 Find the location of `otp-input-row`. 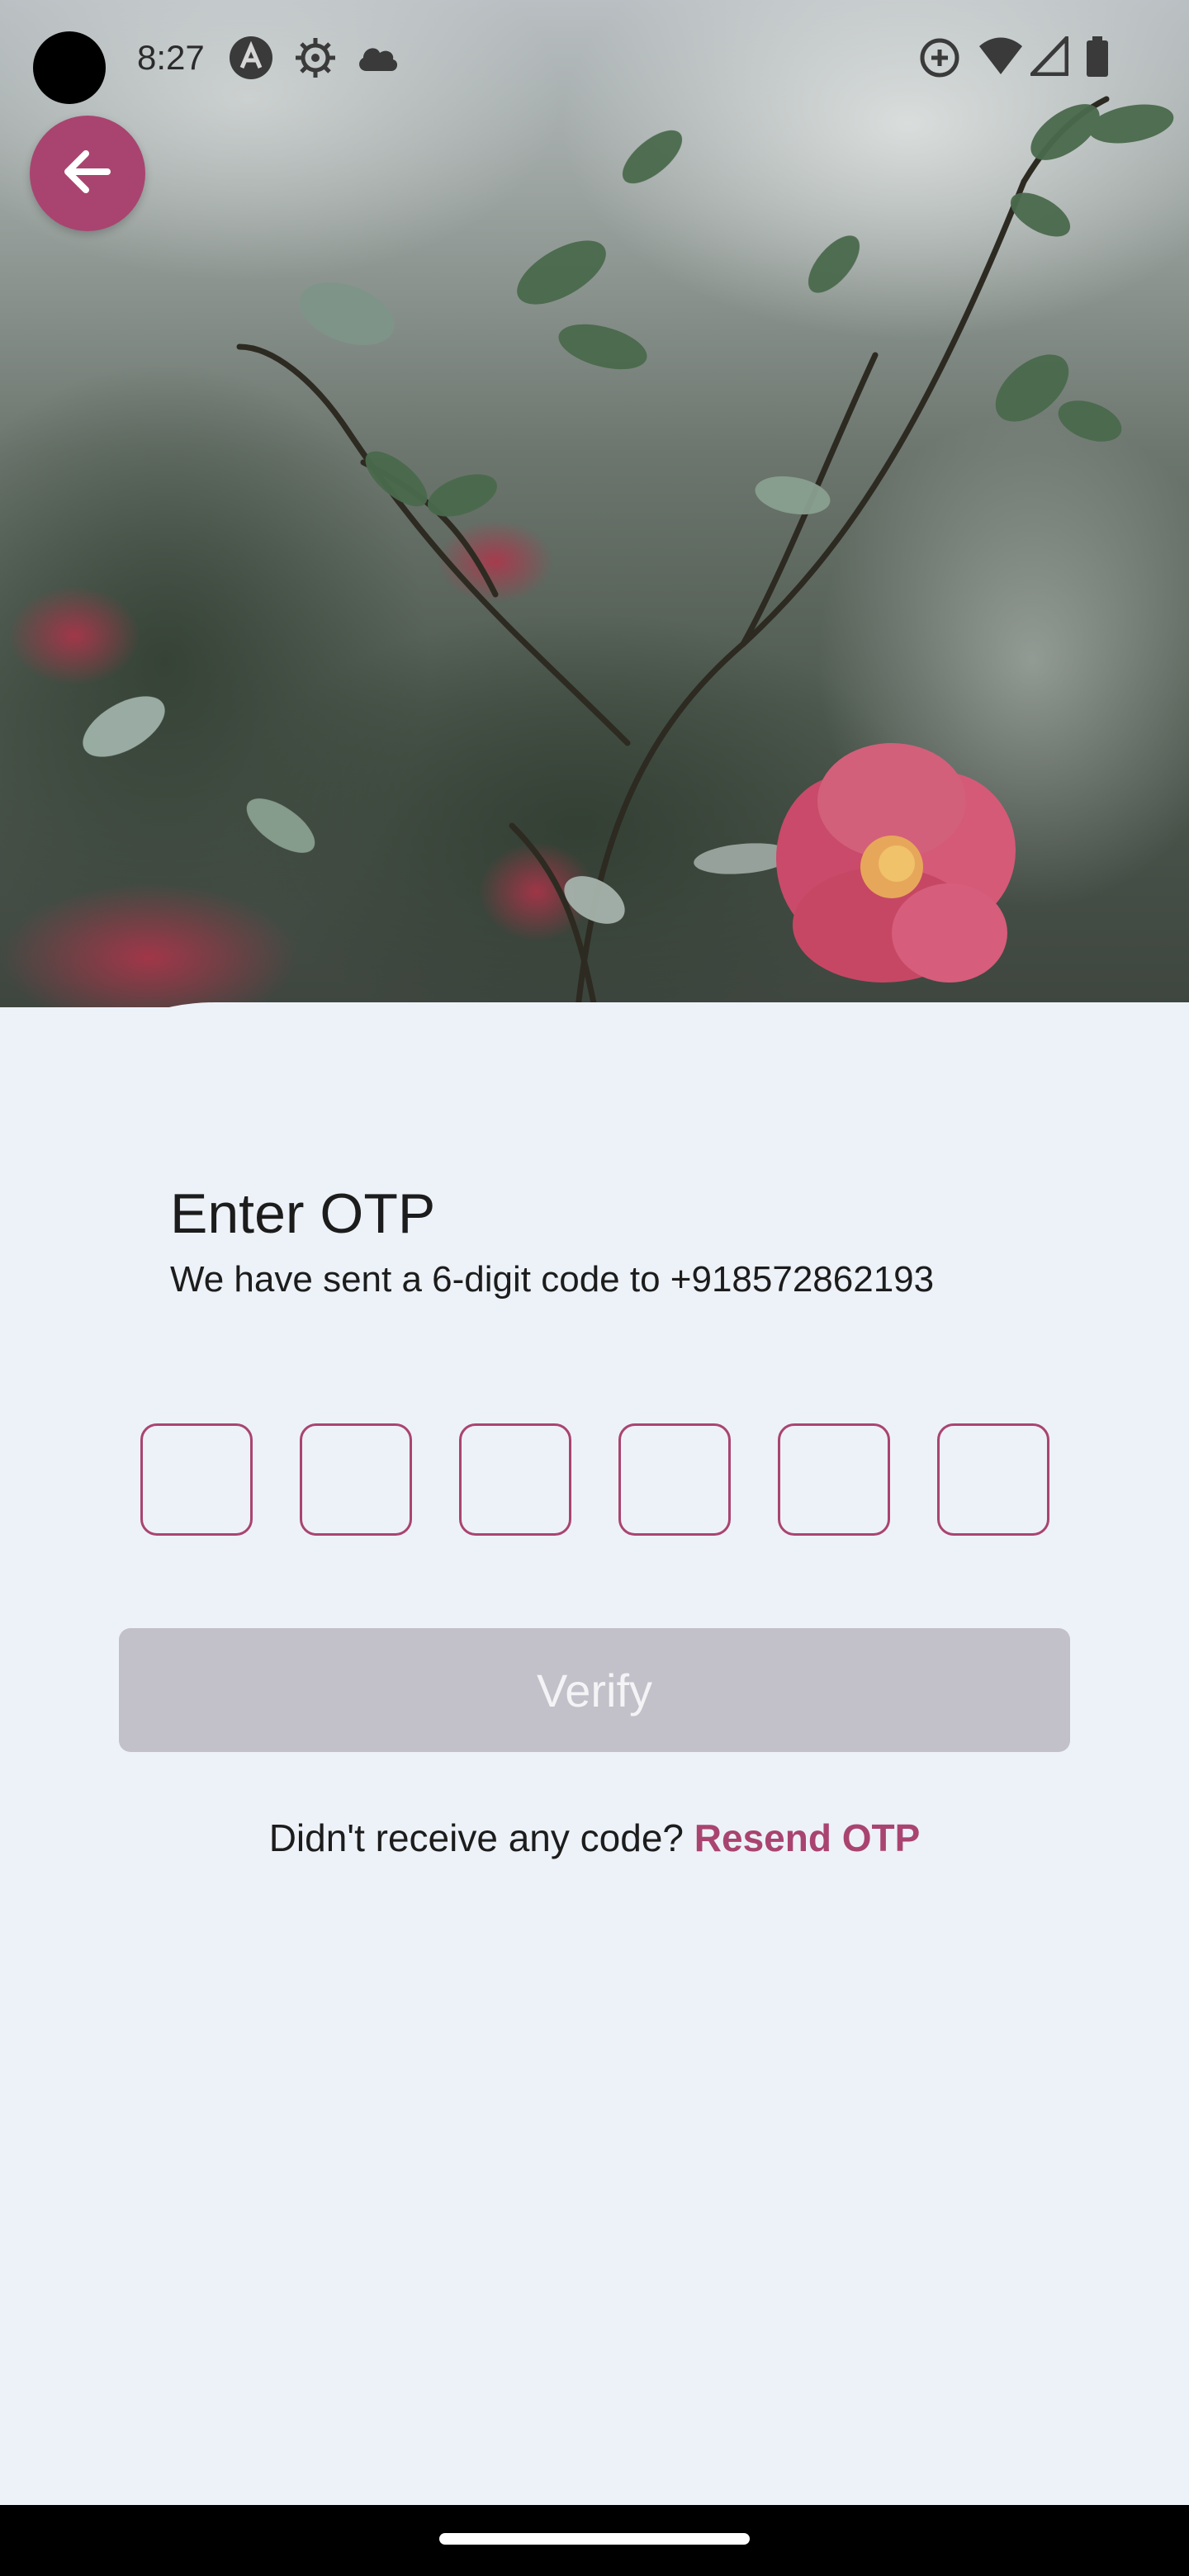

otp-input-row is located at coordinates (596, 1481).